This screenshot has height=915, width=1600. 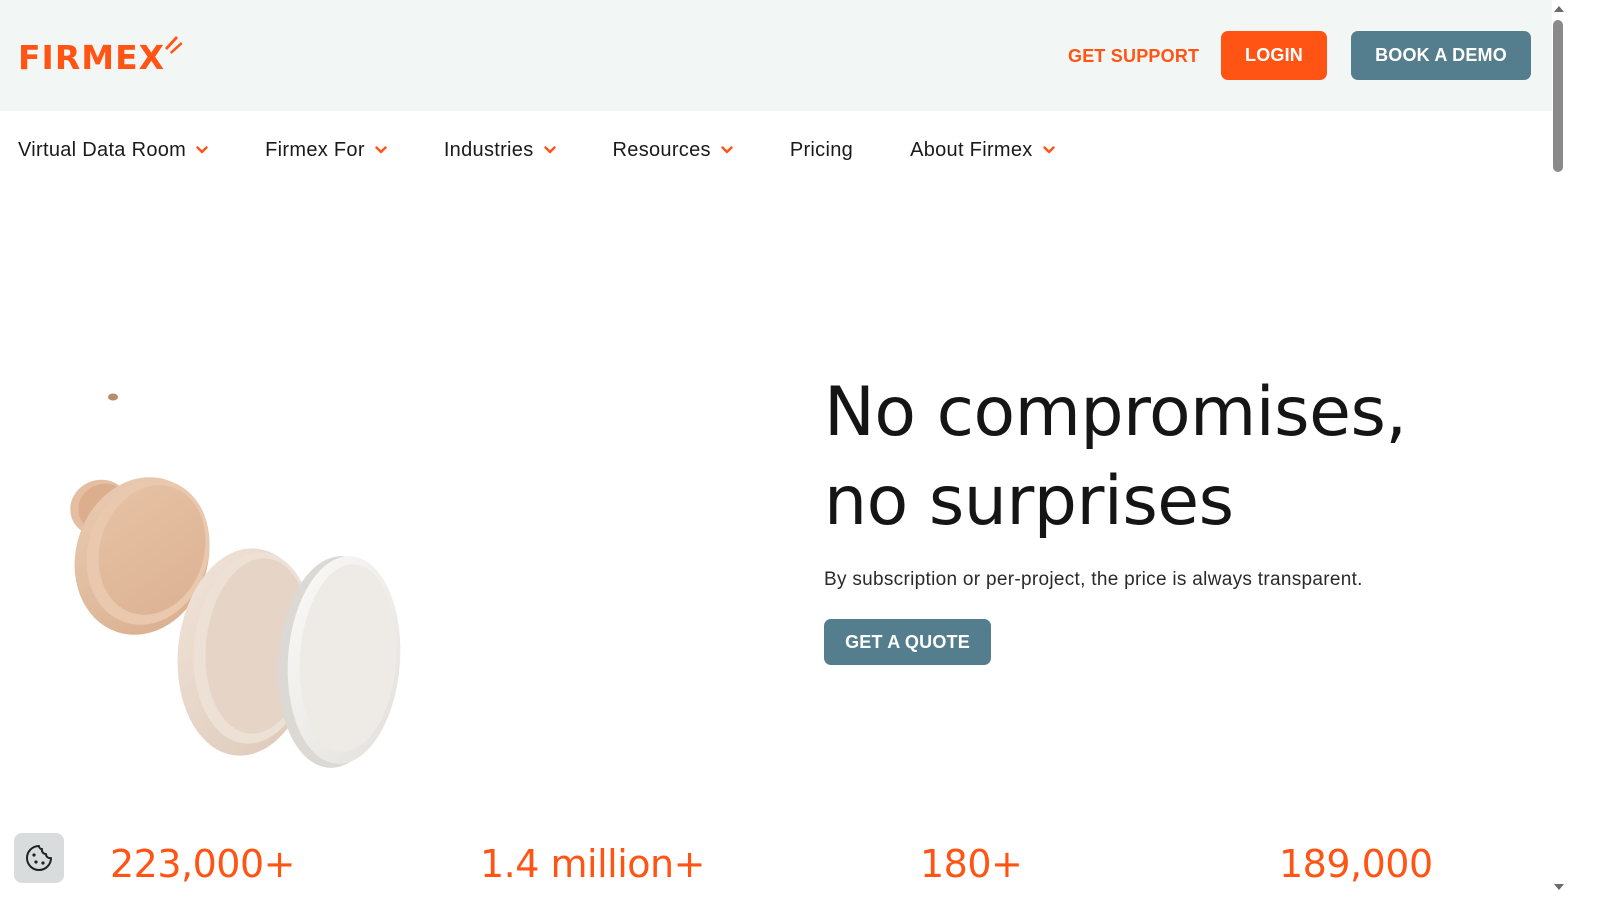 I want to click on nav-item-industries: Industries, so click(x=500, y=150).